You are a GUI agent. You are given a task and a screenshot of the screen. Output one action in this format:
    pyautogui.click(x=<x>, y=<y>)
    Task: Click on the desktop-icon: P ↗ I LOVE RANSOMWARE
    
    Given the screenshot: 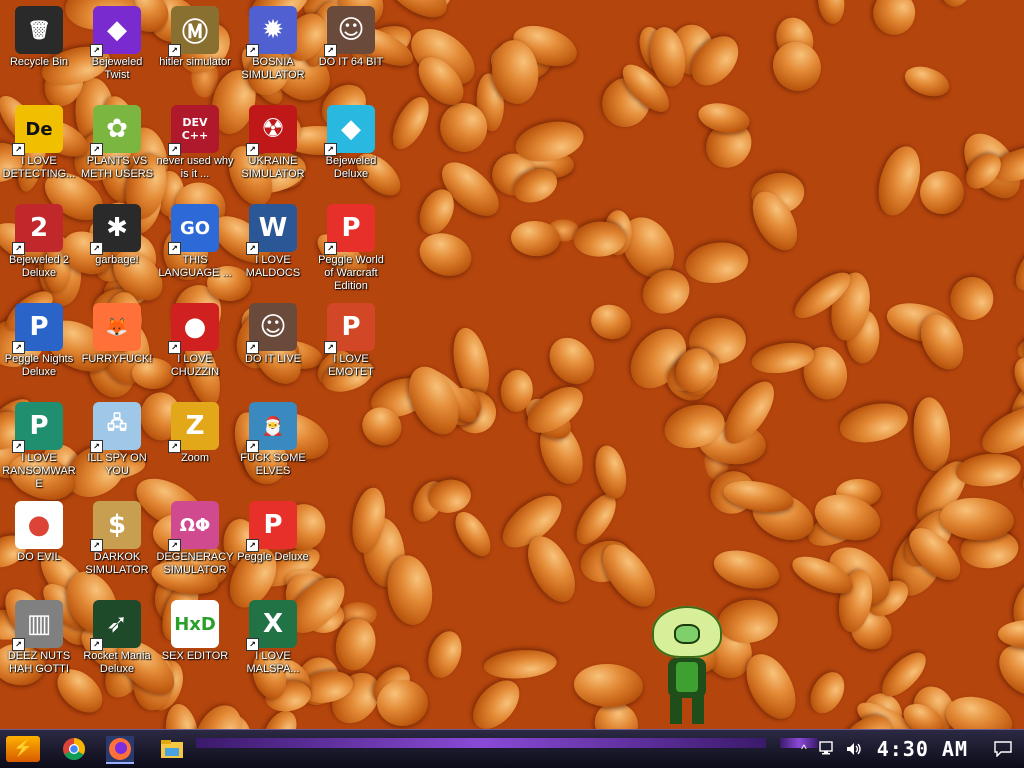 What is the action you would take?
    pyautogui.click(x=39, y=446)
    